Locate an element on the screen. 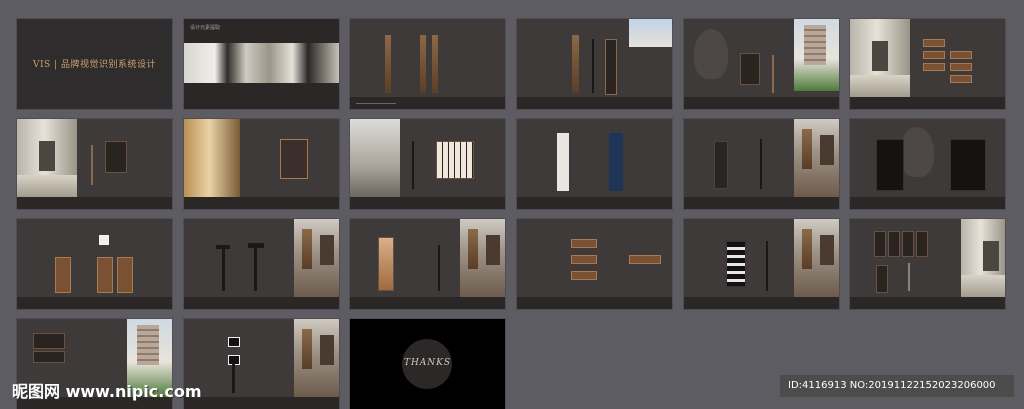 The height and width of the screenshot is (409, 1024). cover-title: VIS | 品牌视觉识别系统设计 is located at coordinates (94, 65).